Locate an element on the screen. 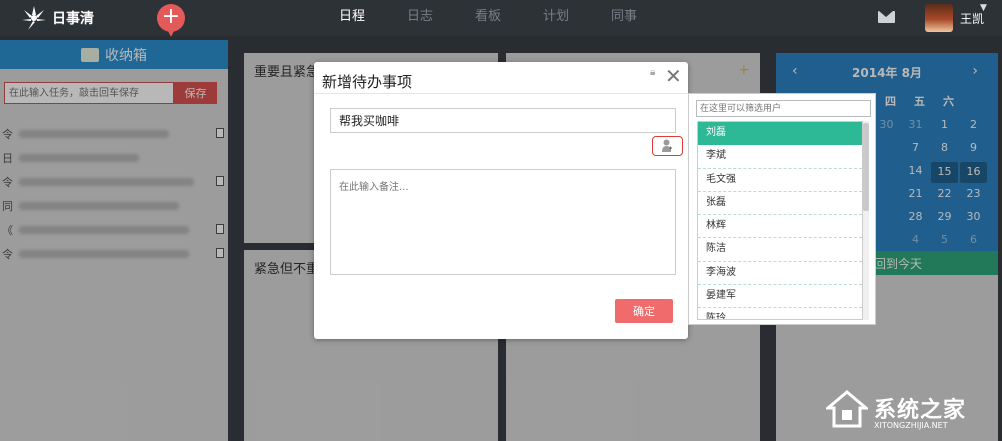 The image size is (1002, 441). user-picker-dropdown: 刘磊李斌毛文强张磊林辉陈洁李海波晏建军陈玲 is located at coordinates (782, 209).